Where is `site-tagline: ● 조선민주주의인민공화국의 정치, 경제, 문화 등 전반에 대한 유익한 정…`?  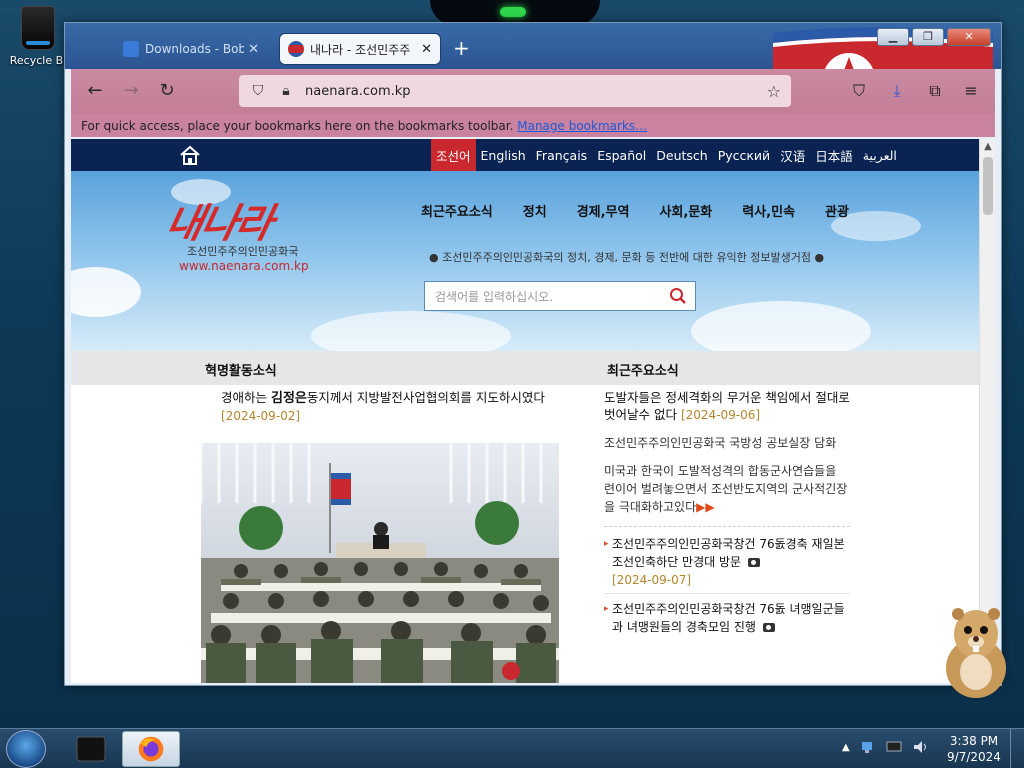
site-tagline: ● 조선민주주의인민공화국의 정치, 경제, 문화 등 전반에 대한 유익한 정… is located at coordinates (627, 257).